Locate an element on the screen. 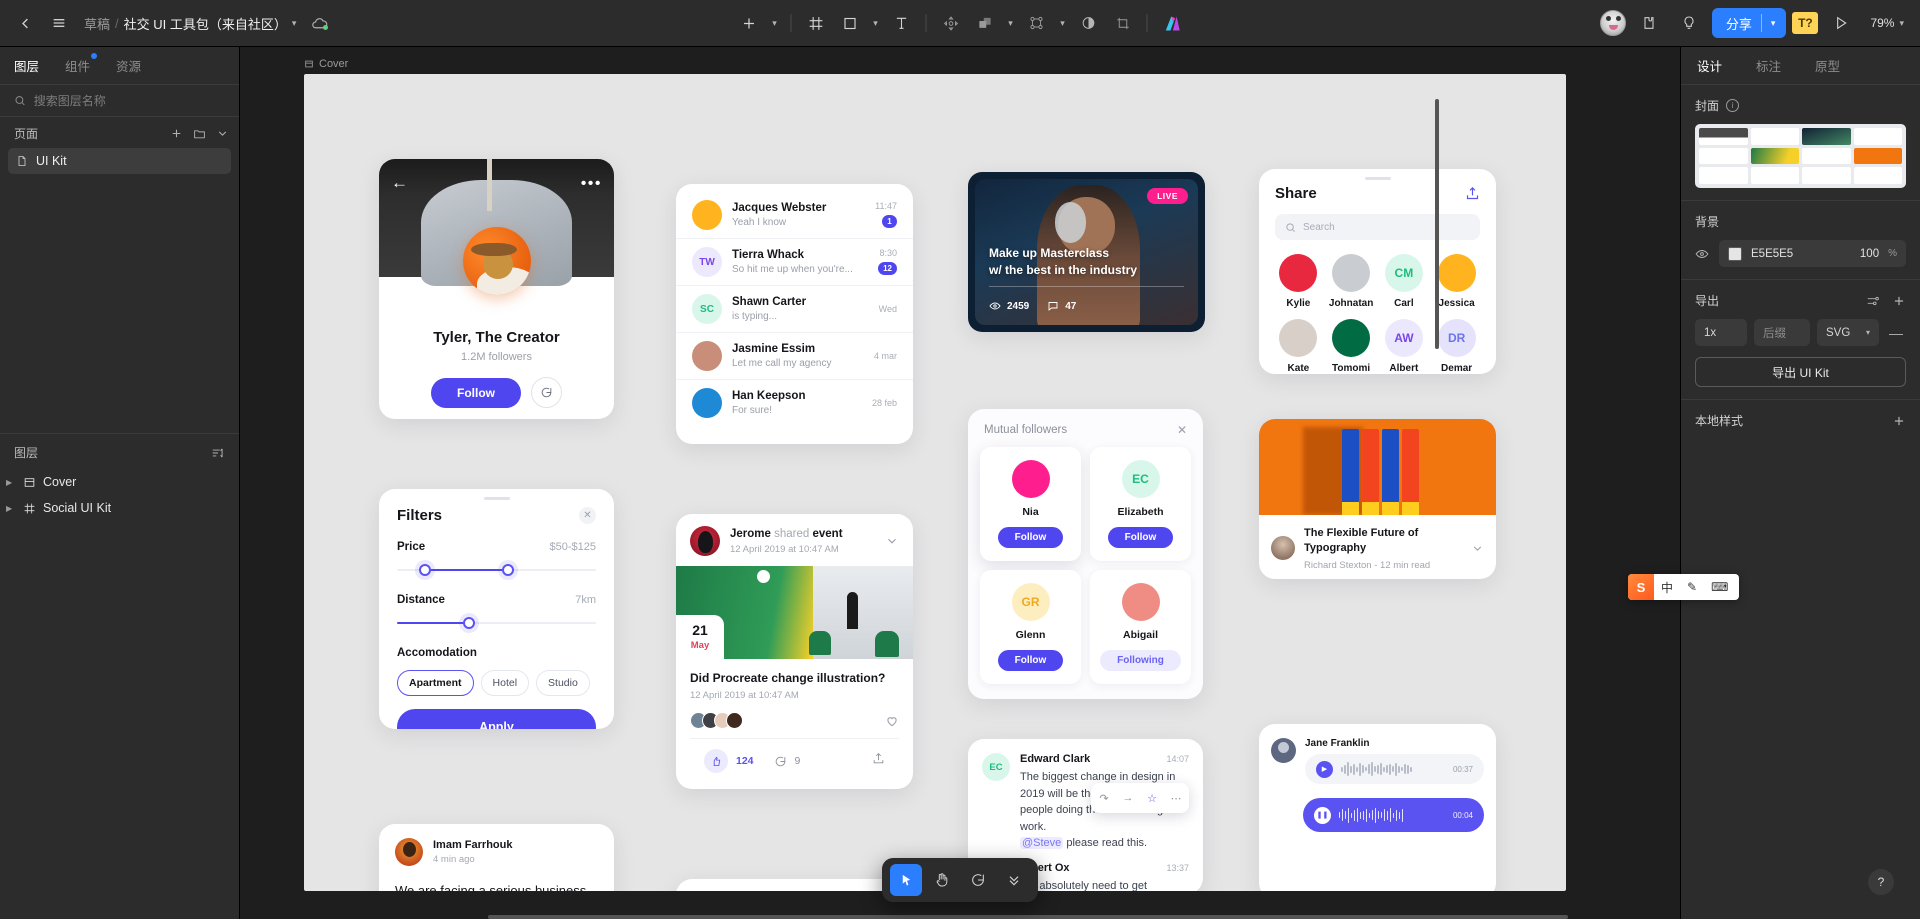  tab-prototype: 原型 is located at coordinates (1827, 65).